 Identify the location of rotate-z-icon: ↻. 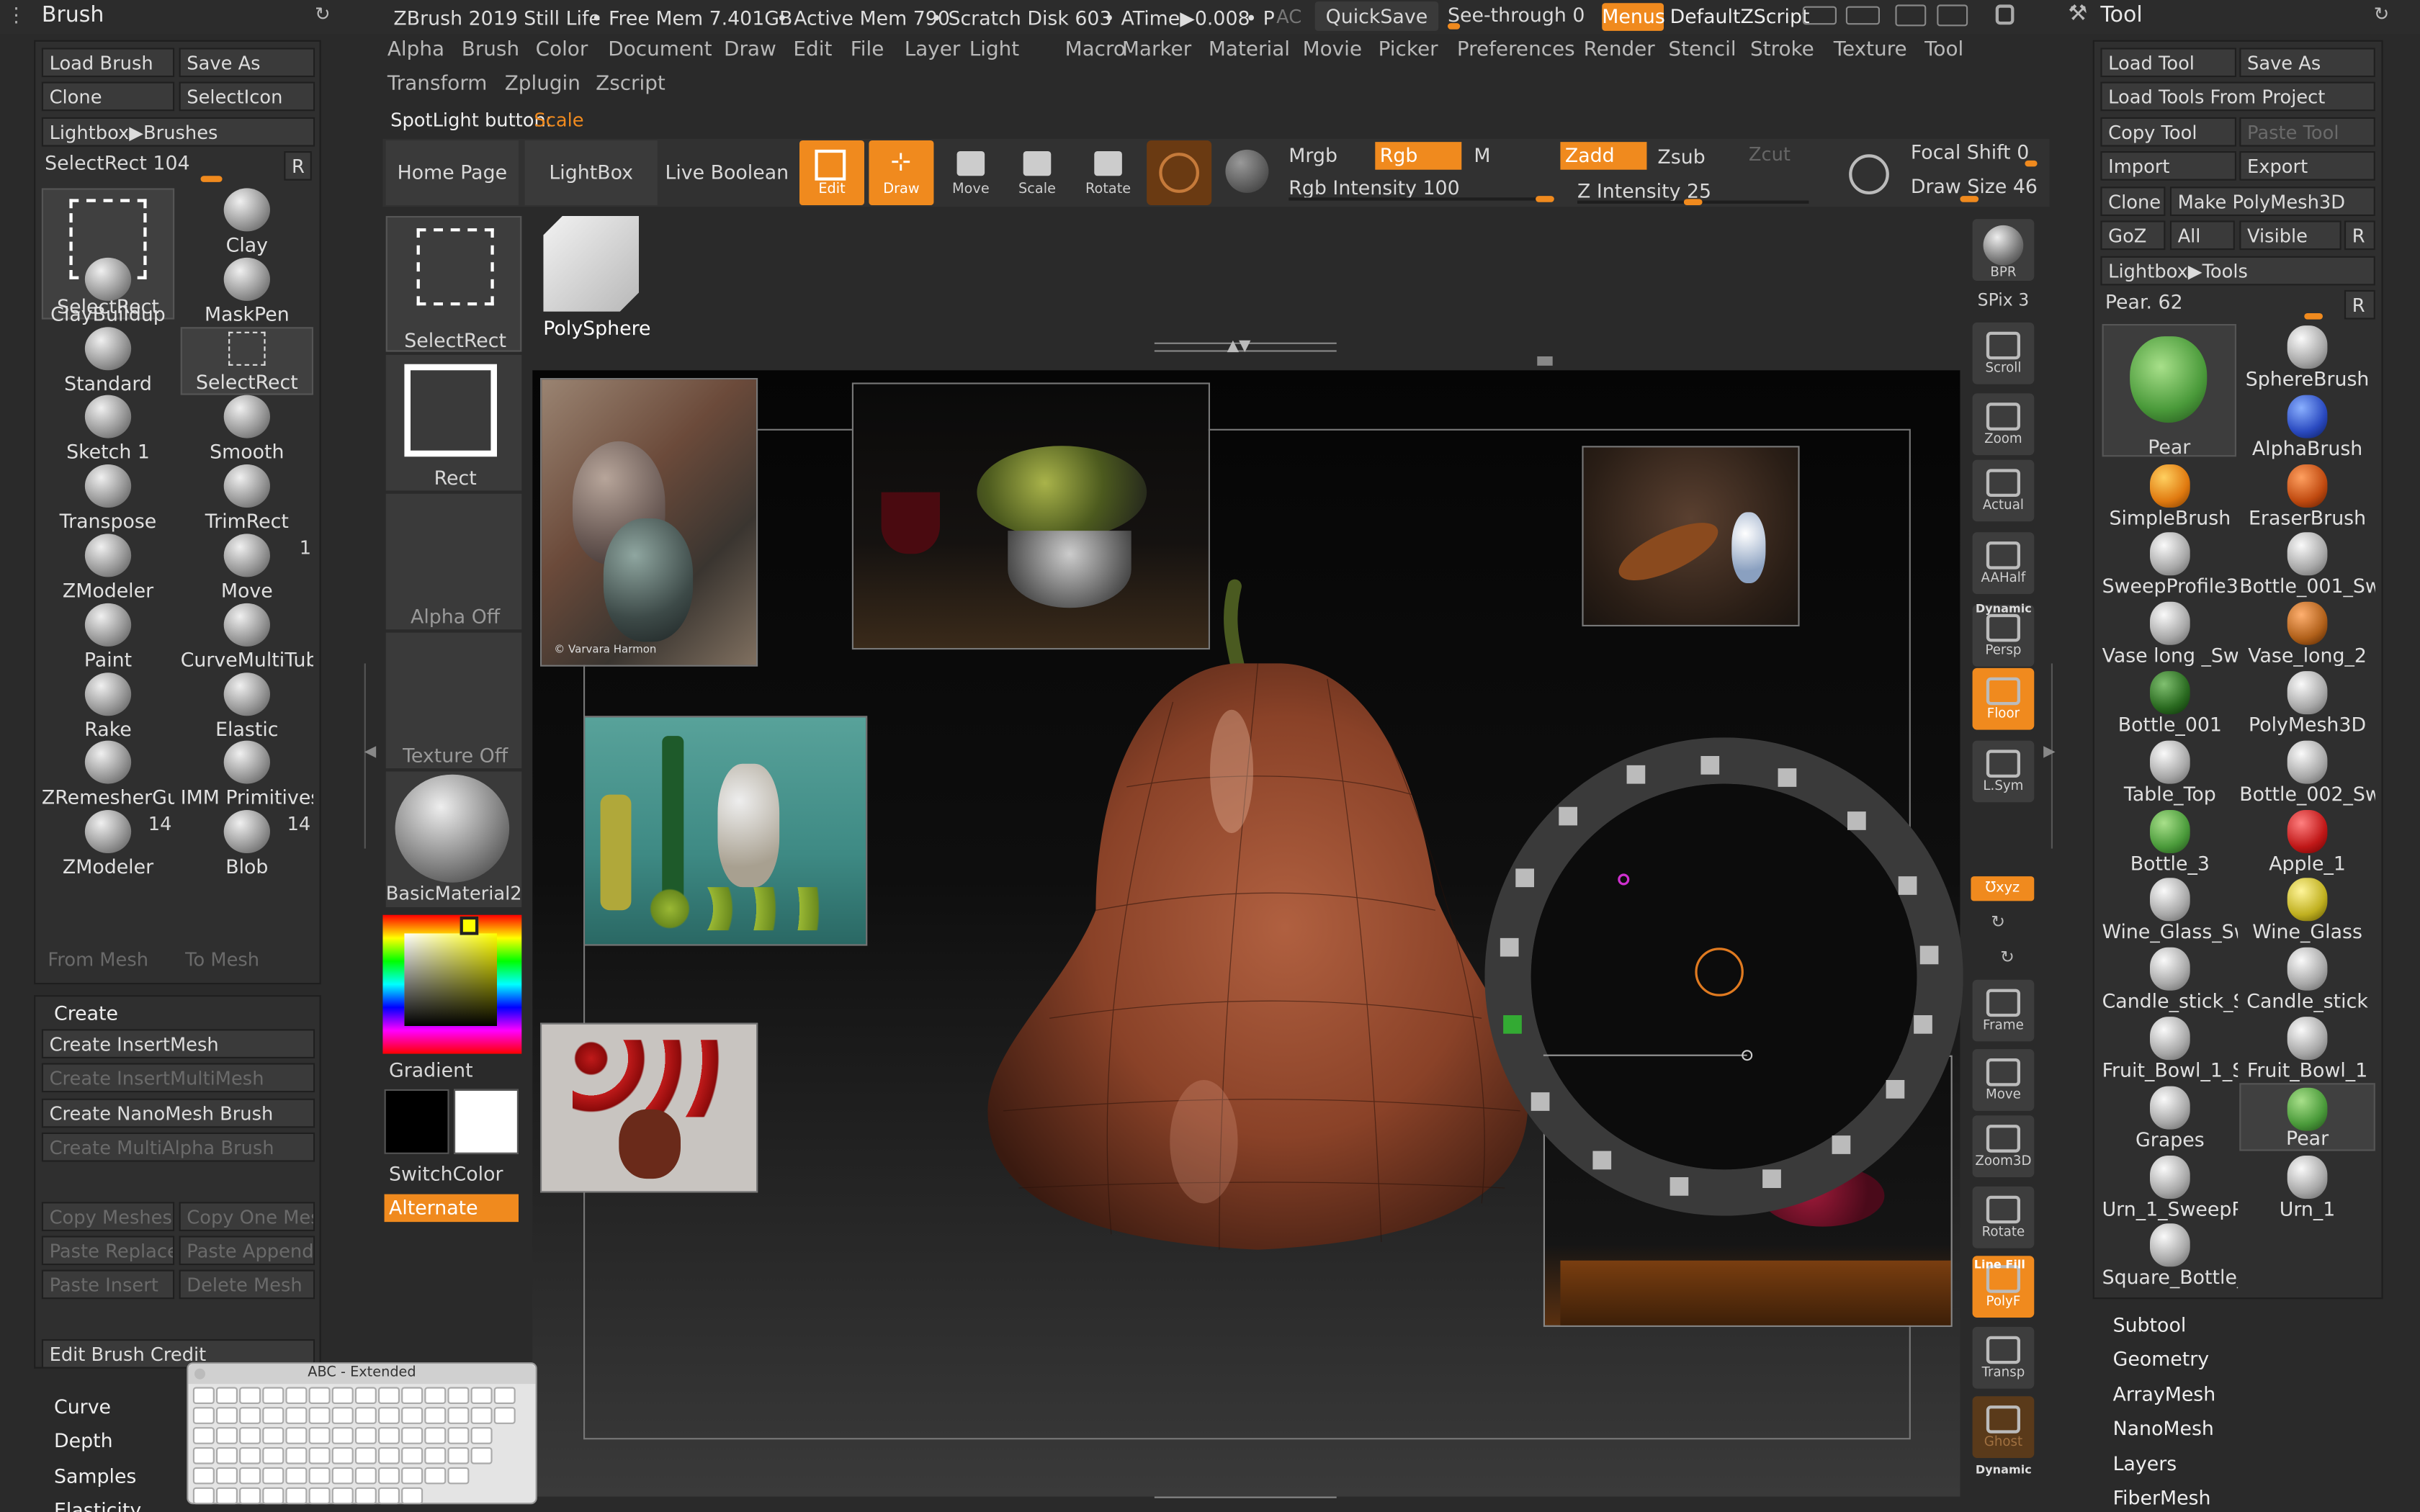
(2008, 958).